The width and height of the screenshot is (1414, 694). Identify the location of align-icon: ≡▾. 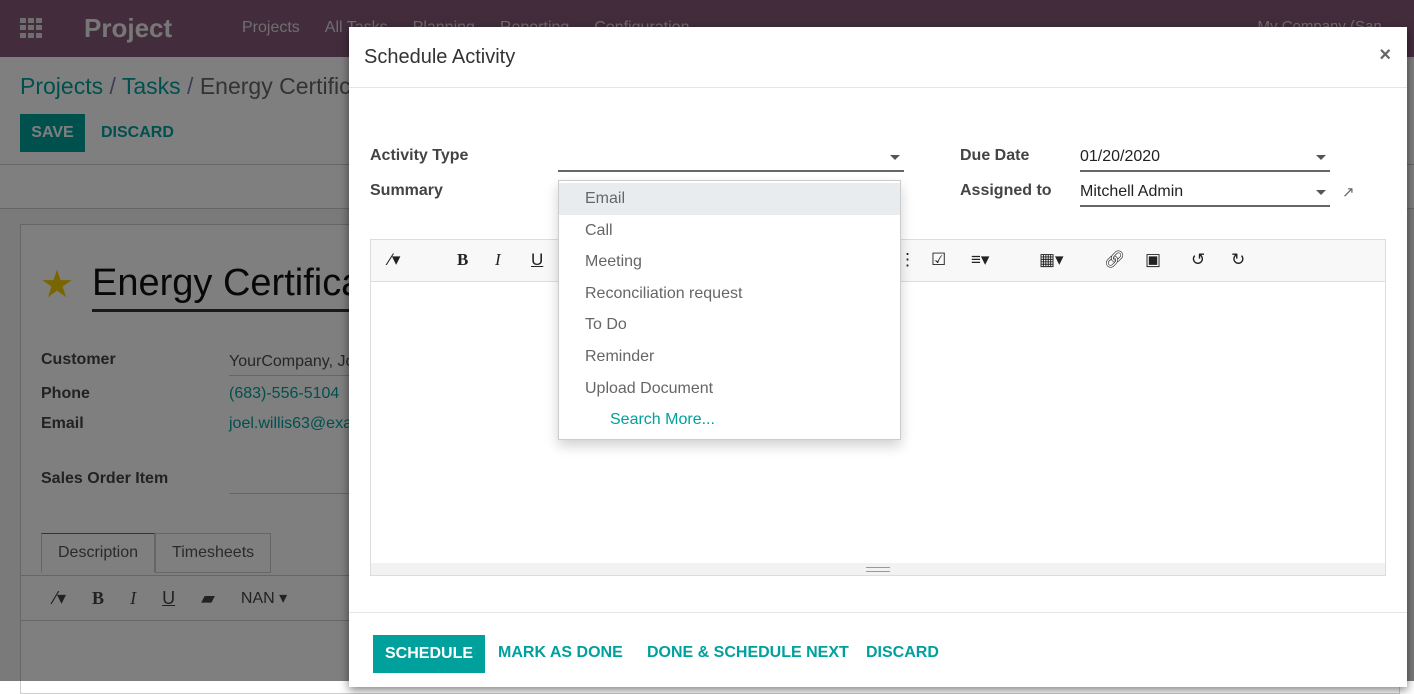
(980, 260).